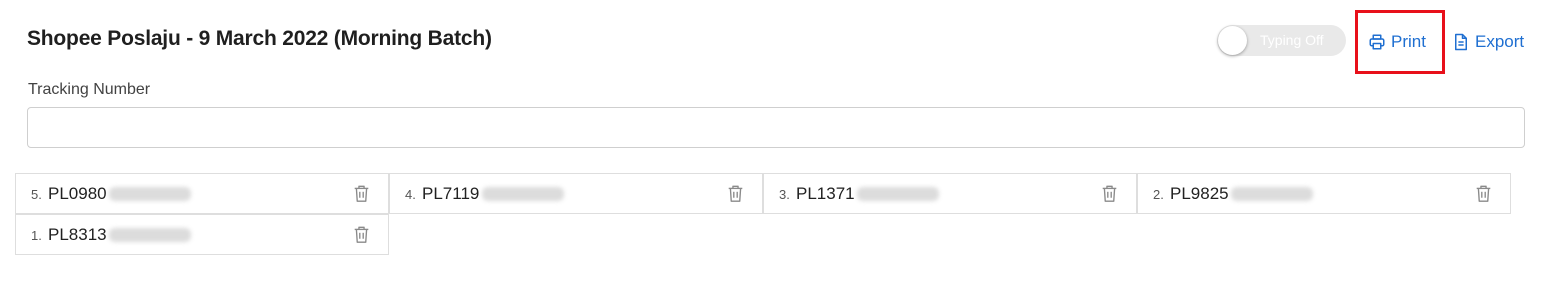 Image resolution: width=1553 pixels, height=302 pixels. I want to click on print-highlight-box, so click(1400, 42).